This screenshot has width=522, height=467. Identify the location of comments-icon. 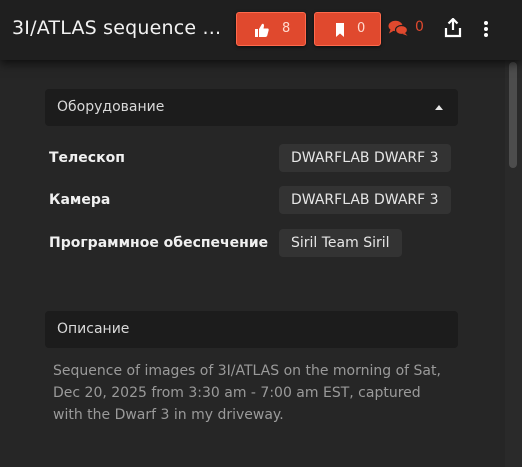
(398, 28).